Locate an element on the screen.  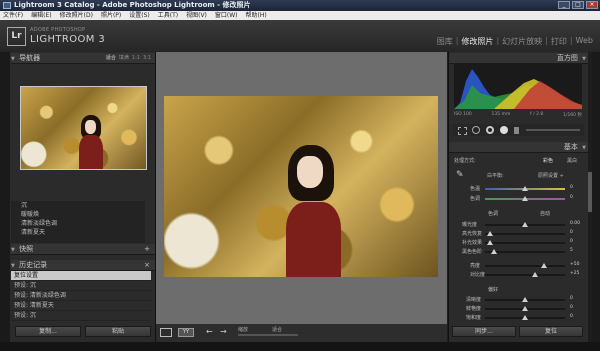
exposure-slider is located at coordinates (525, 224).